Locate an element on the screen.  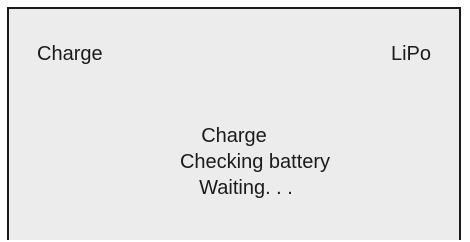
status-title: Charge is located at coordinates (234, 136).